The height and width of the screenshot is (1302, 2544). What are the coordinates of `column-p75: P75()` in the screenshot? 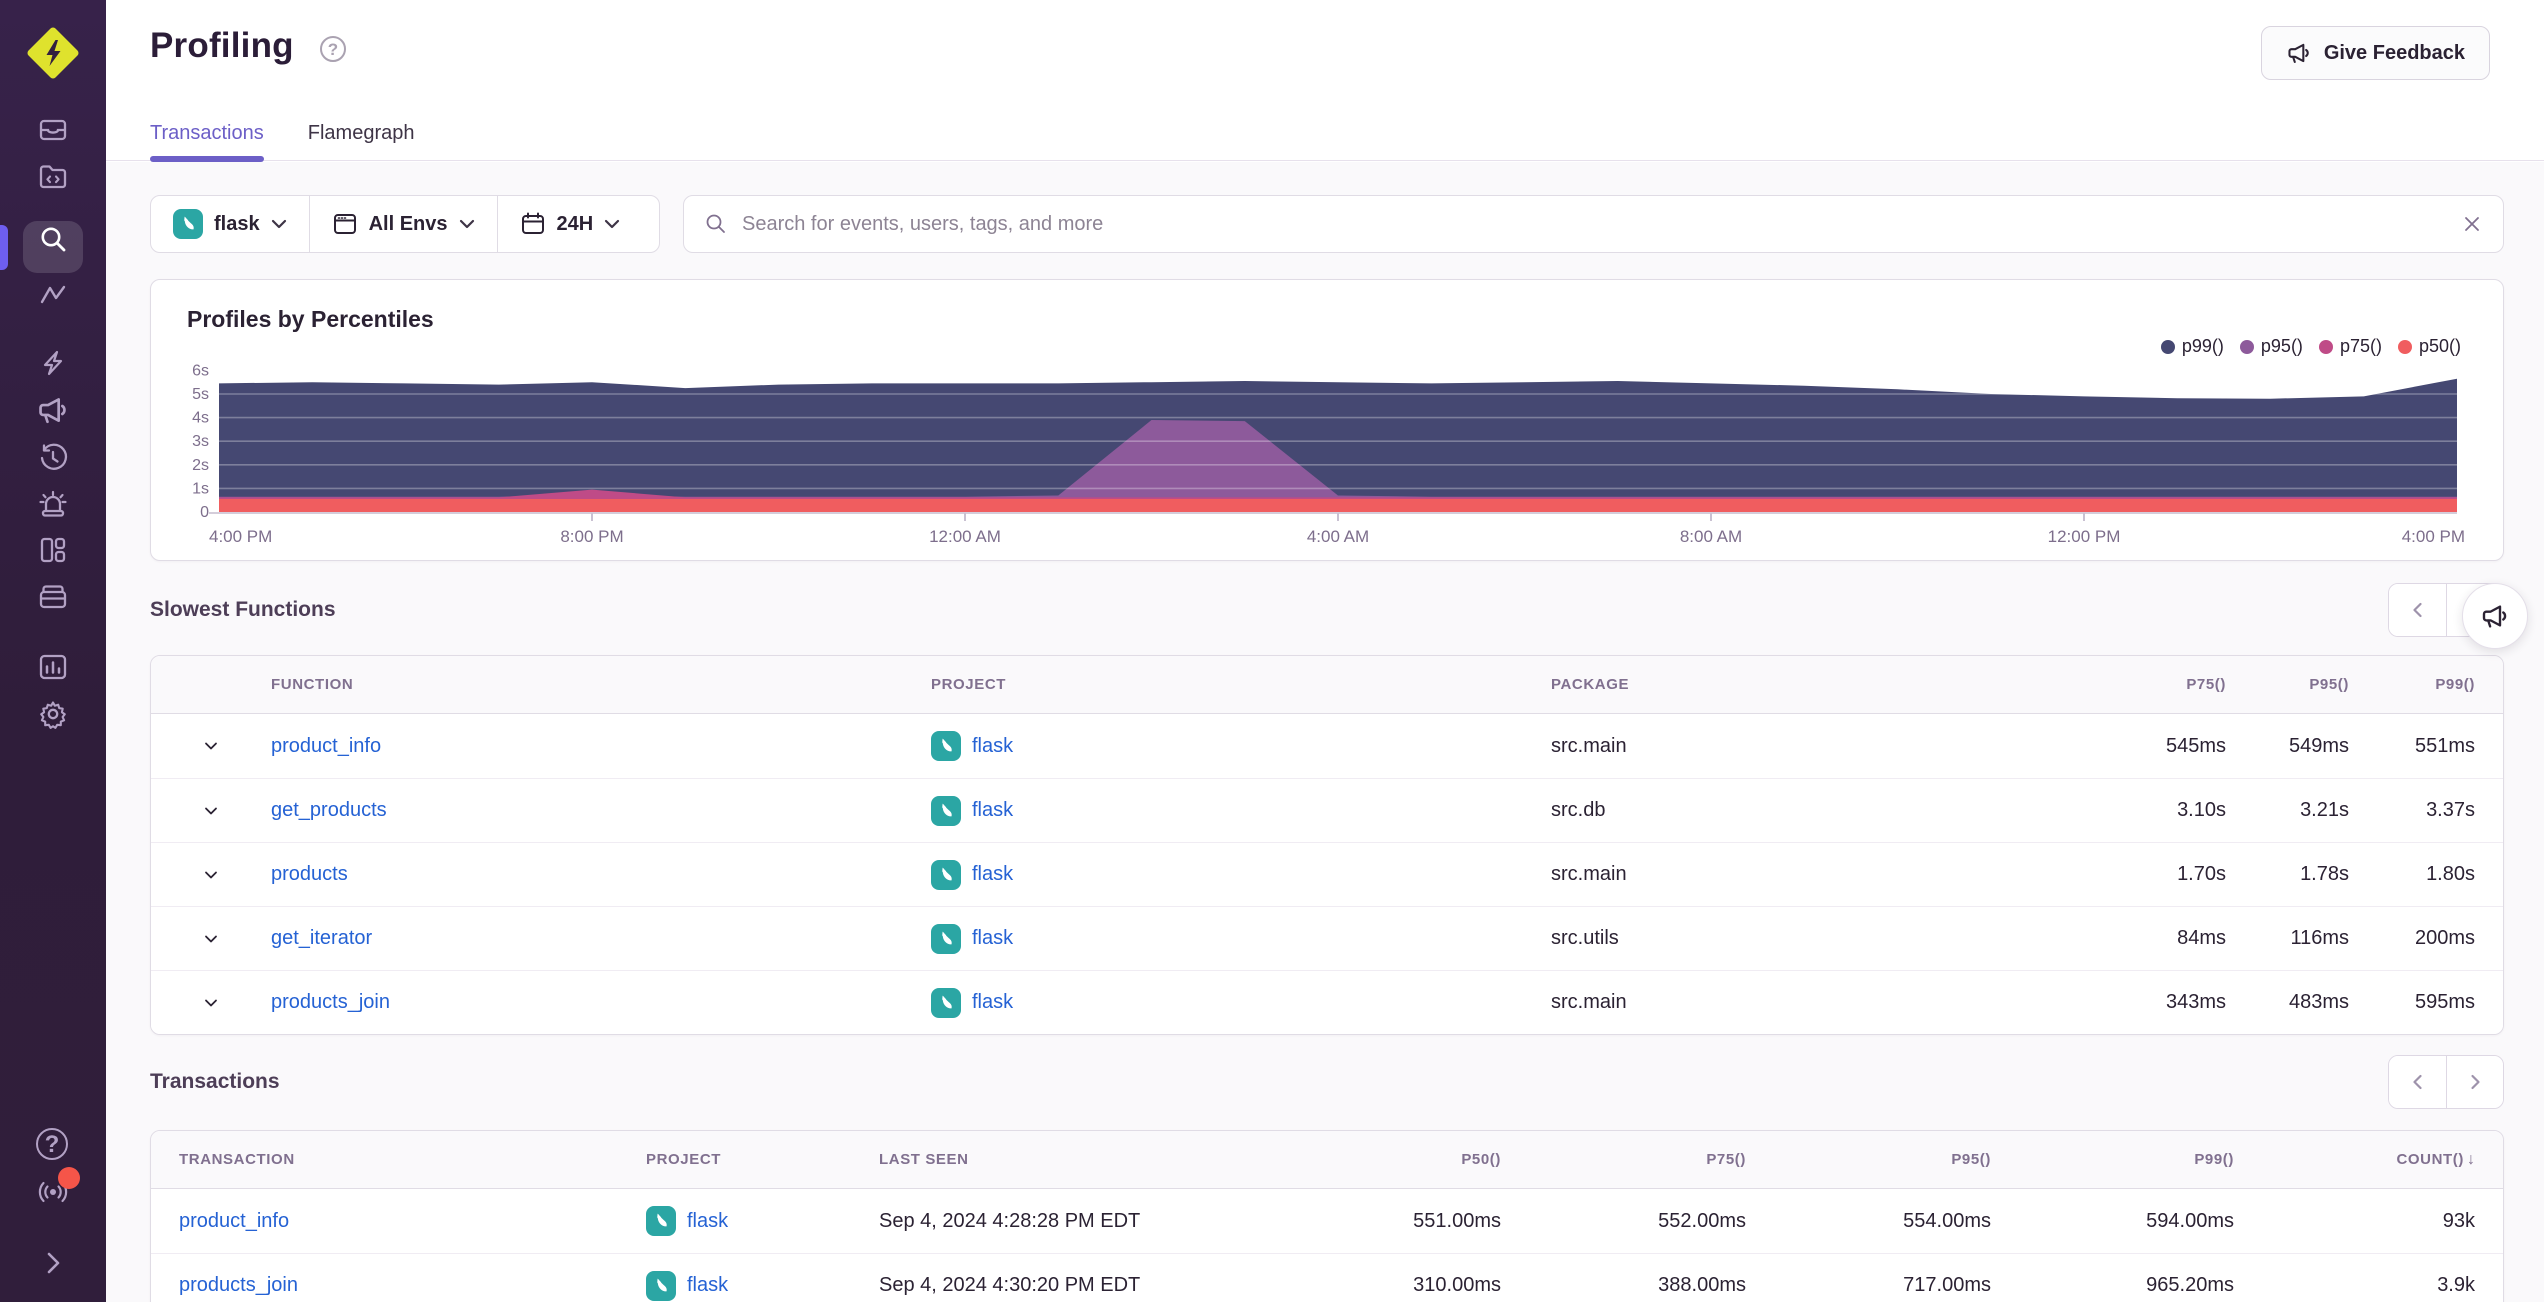 It's located at (1726, 1159).